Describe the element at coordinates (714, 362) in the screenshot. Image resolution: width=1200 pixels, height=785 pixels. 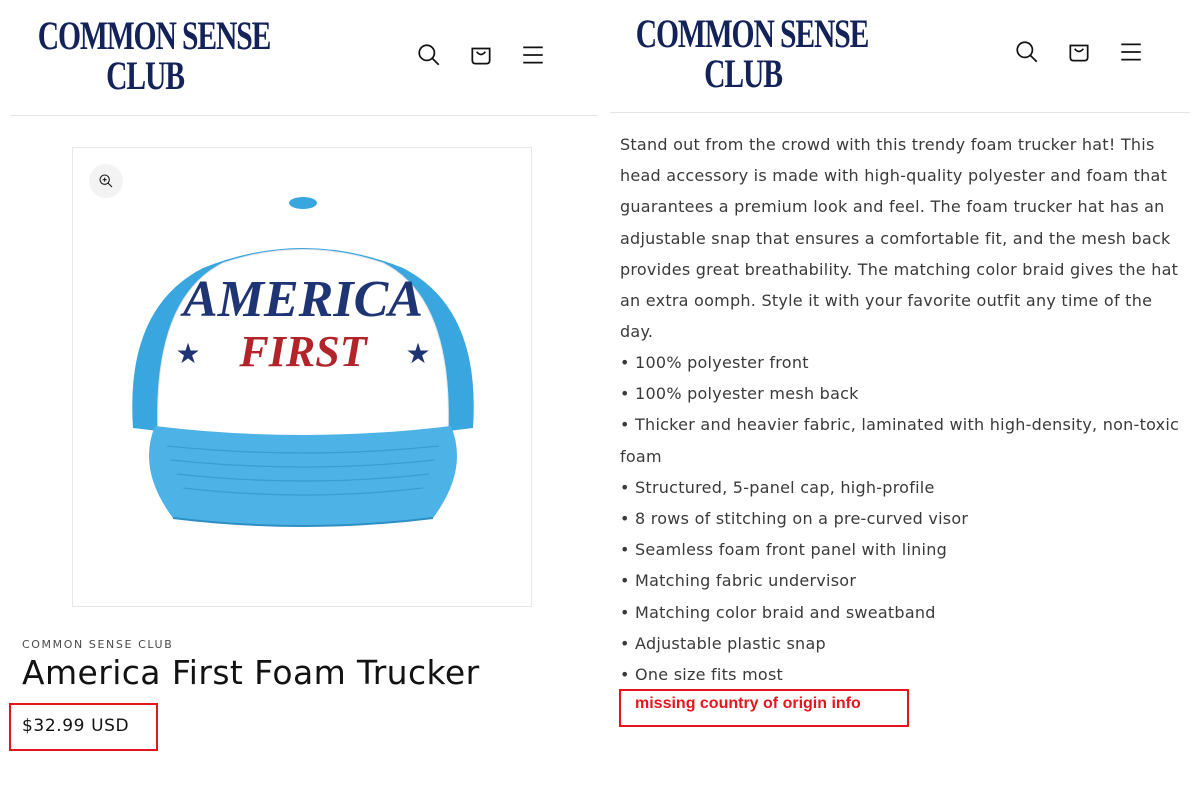
I see `list-item: • 100% polyester front` at that location.